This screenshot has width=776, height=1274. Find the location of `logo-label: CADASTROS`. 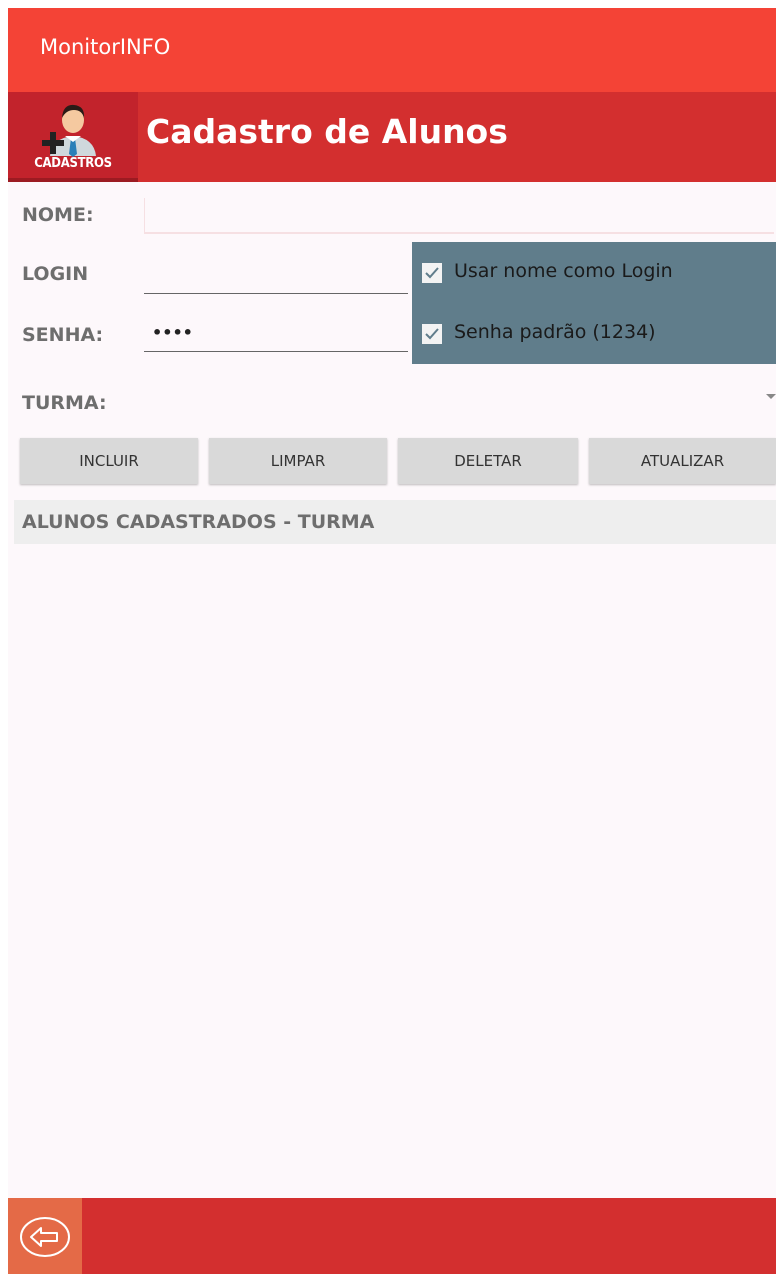

logo-label: CADASTROS is located at coordinates (73, 163).